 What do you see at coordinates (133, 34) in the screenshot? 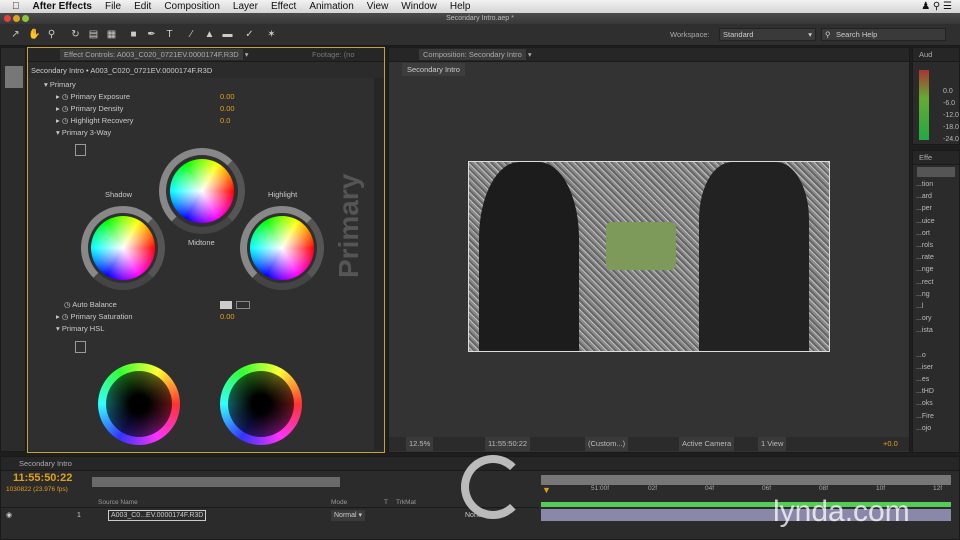
I see `rectangle-tool-icon: ■` at bounding box center [133, 34].